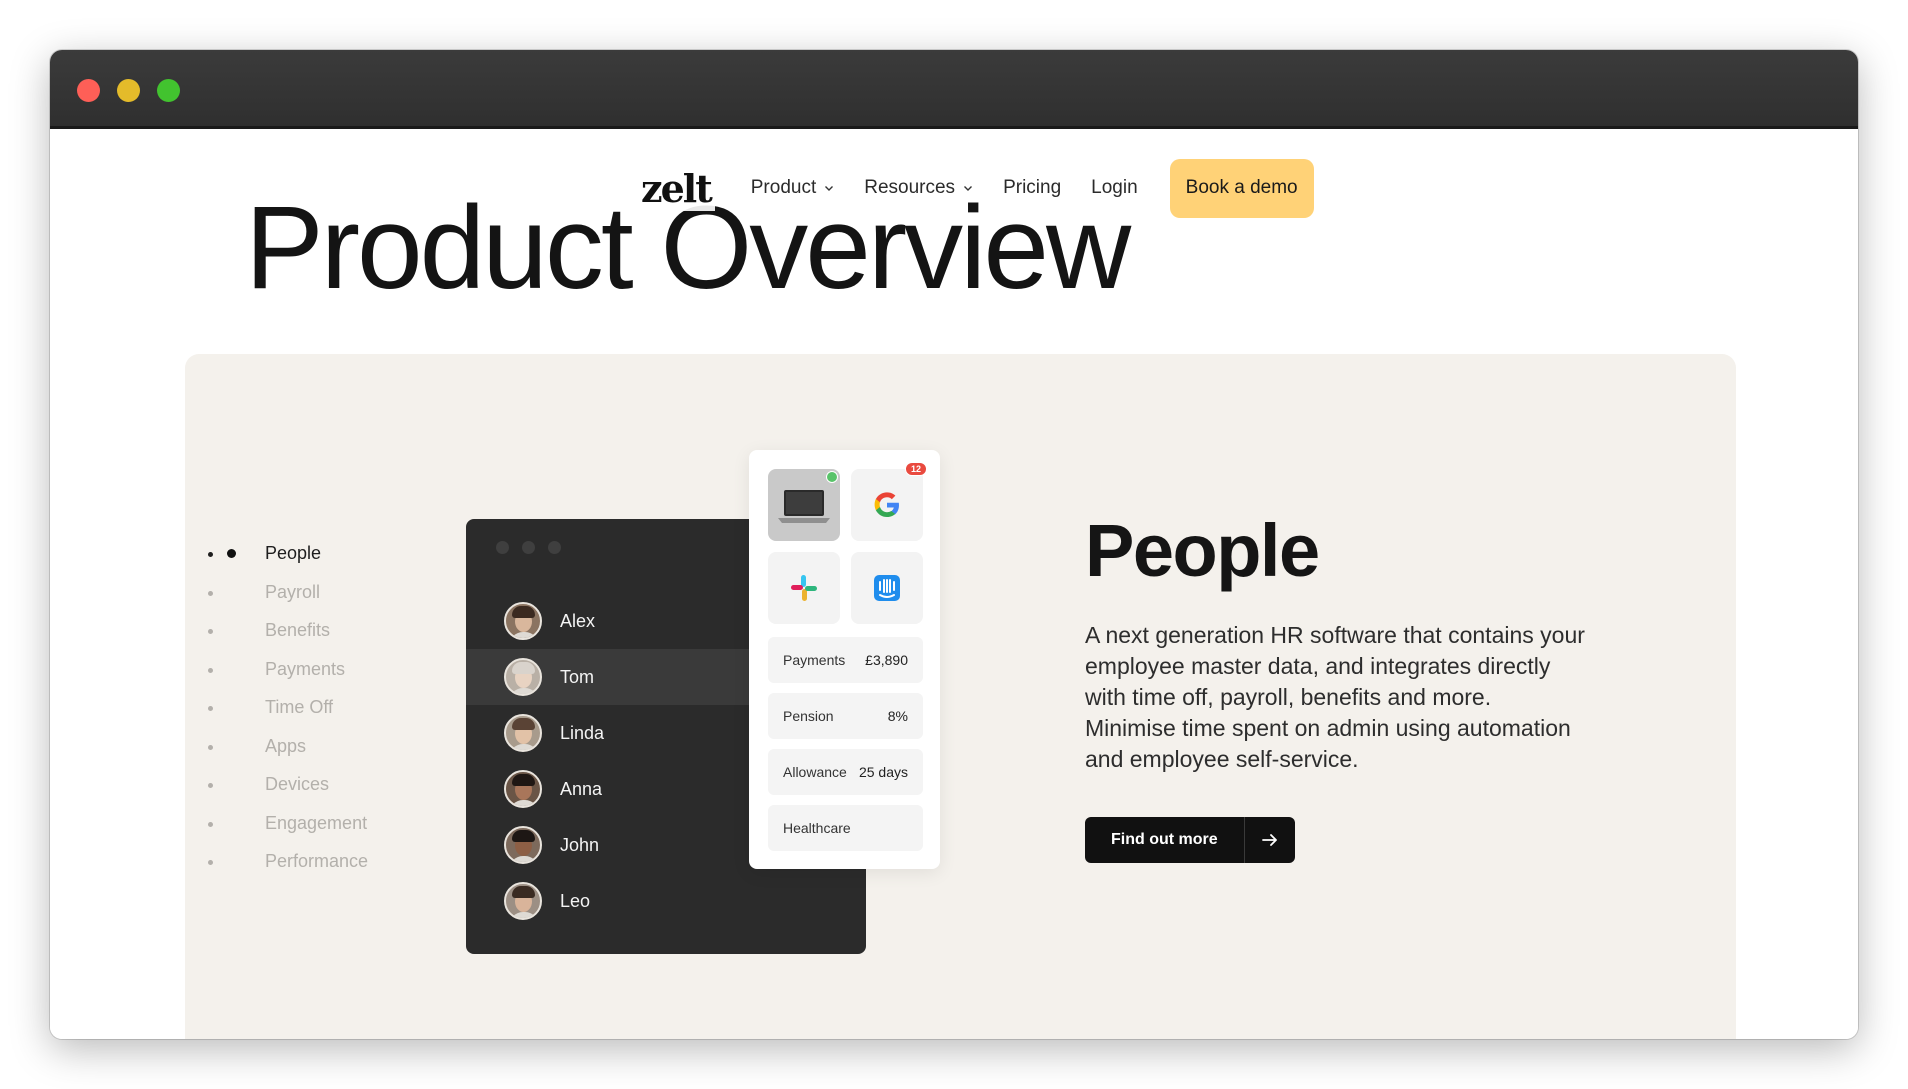 This screenshot has width=1908, height=1089. I want to click on person-name: Linda, so click(582, 732).